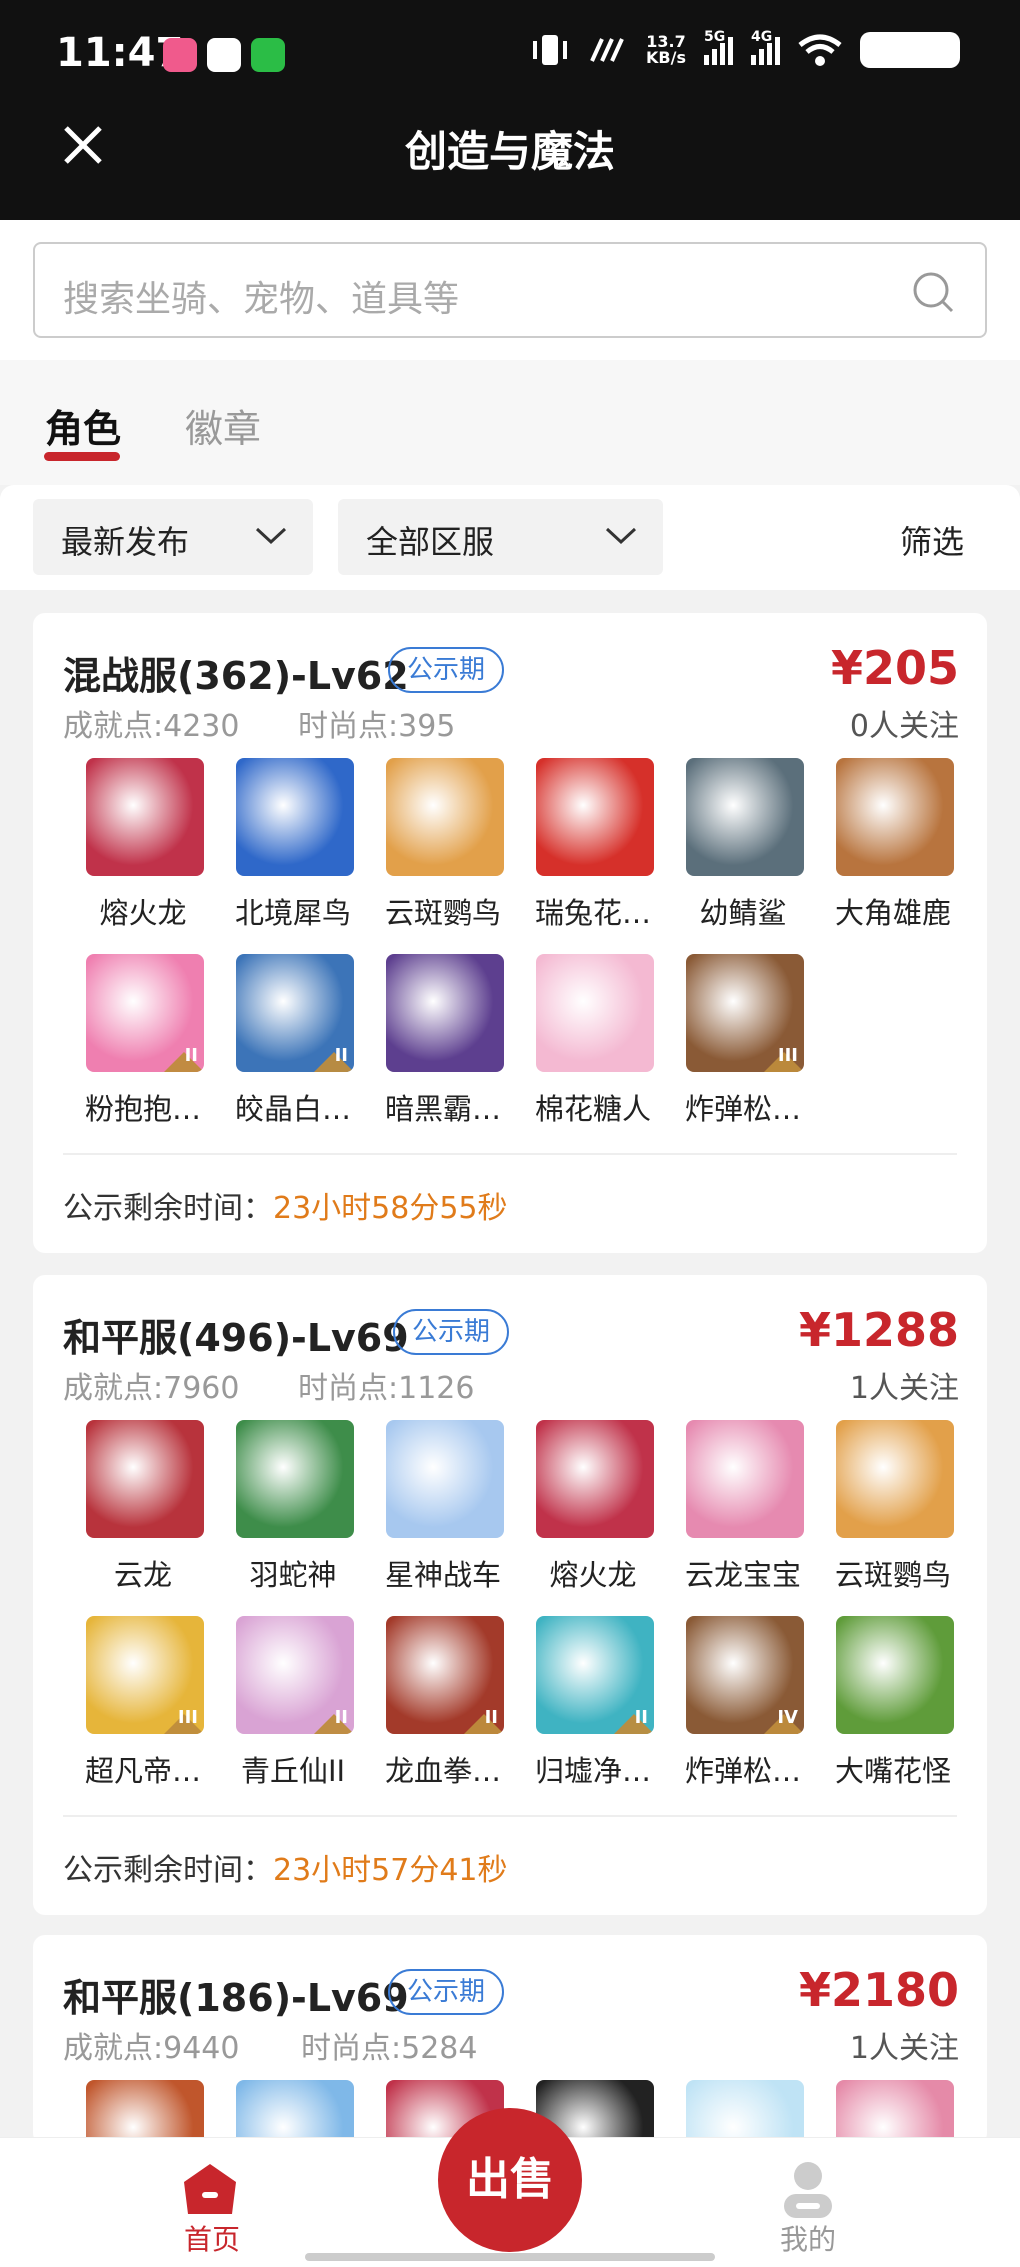 Image resolution: width=1020 pixels, height=2267 pixels. What do you see at coordinates (268, 55) in the screenshot?
I see `wechat-icon` at bounding box center [268, 55].